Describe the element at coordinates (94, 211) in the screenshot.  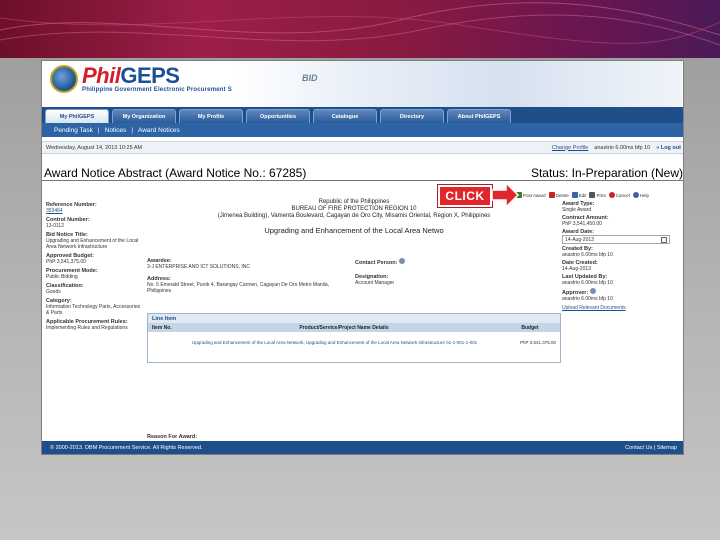
I see `reference-number-link: 353464` at that location.